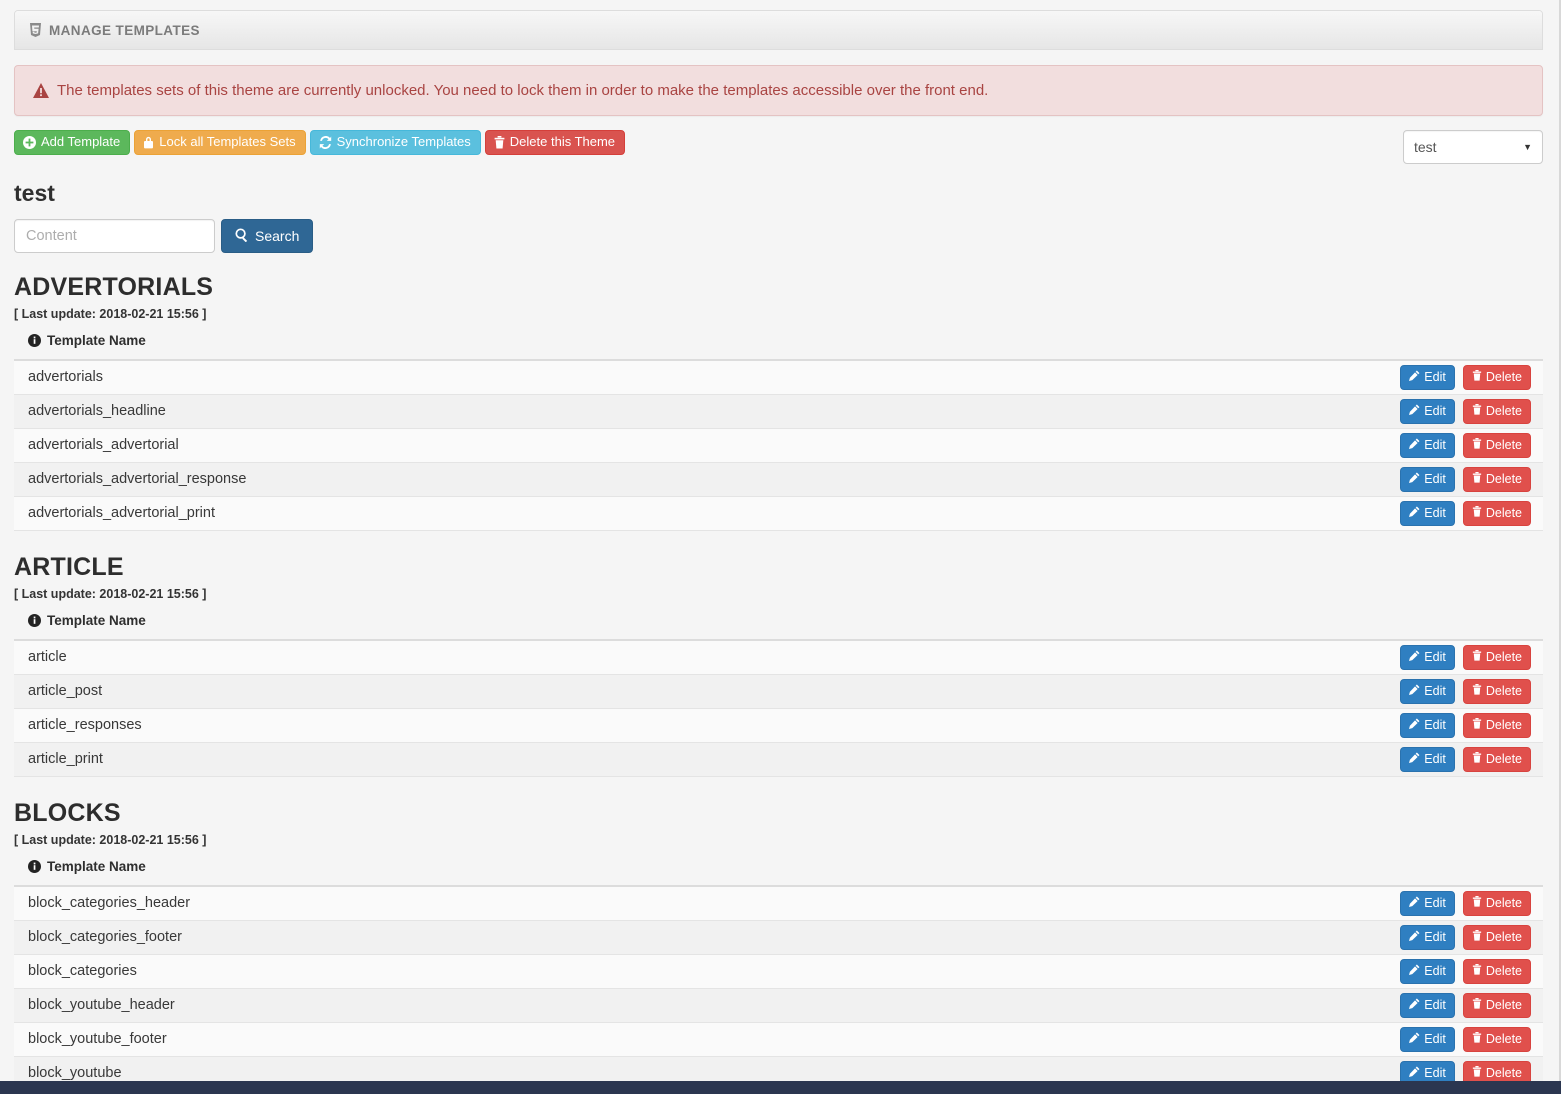  Describe the element at coordinates (1473, 147) in the screenshot. I see `theme-select: test ▼` at that location.